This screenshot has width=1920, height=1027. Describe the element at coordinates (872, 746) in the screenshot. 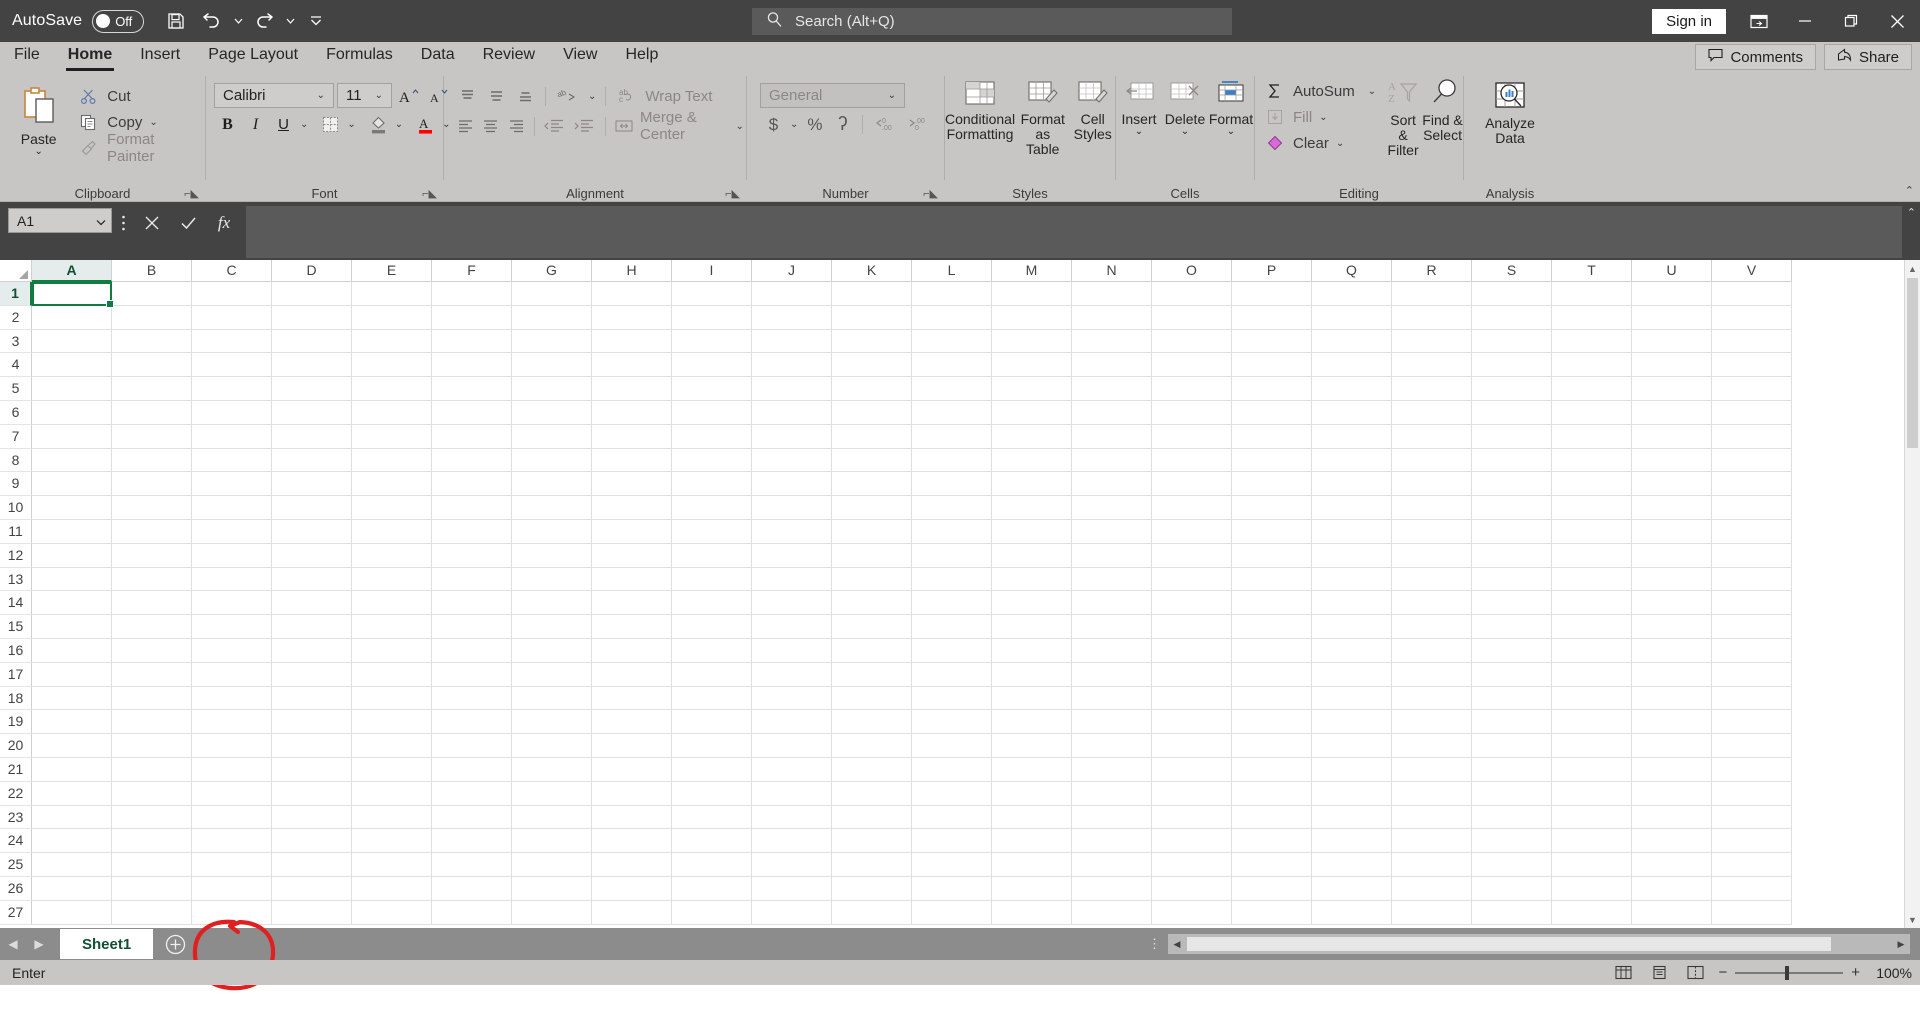

I see `cell-K20` at that location.